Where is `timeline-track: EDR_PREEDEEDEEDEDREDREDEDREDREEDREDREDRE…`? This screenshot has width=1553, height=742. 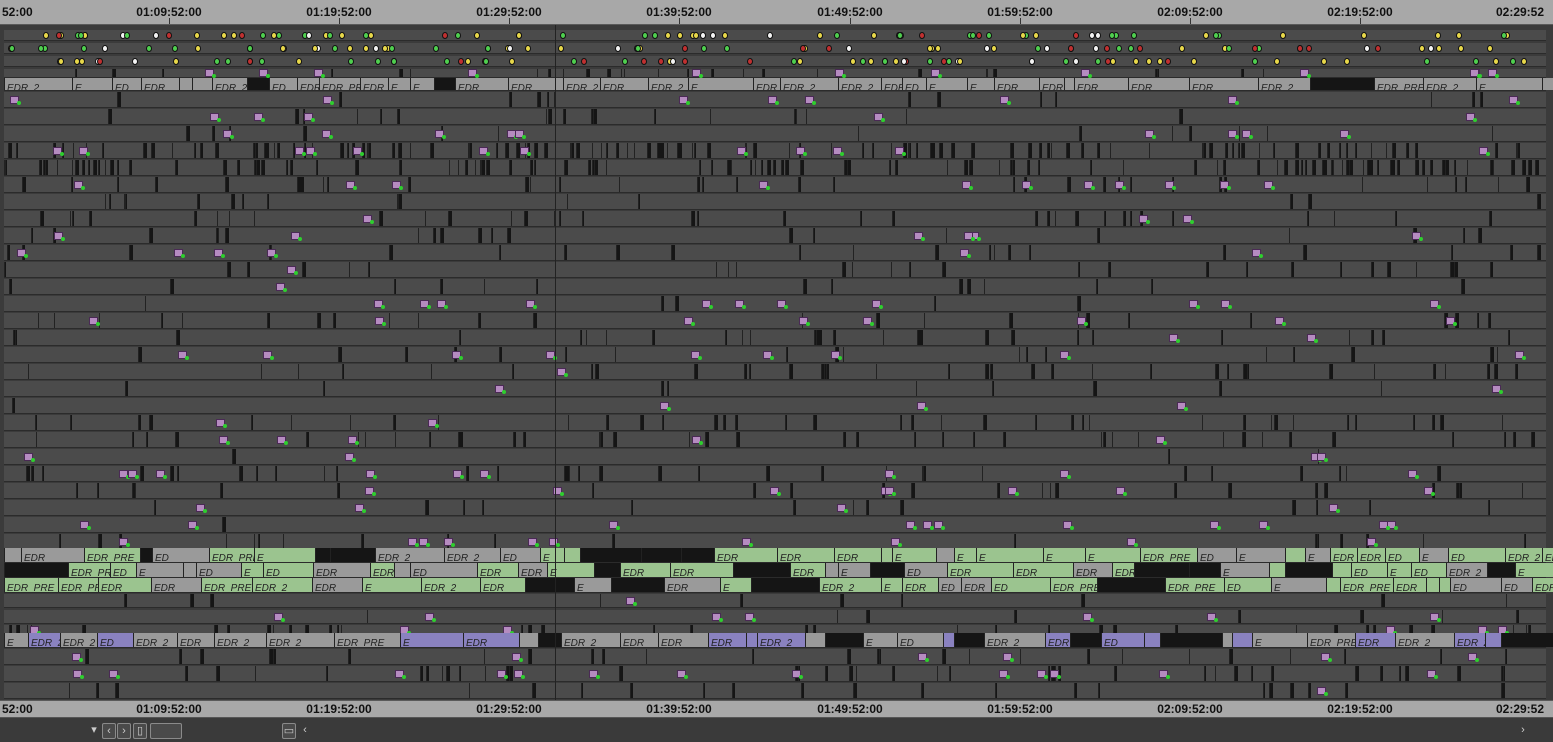 timeline-track: EDR_PREEDEEDEEDEDREDREDEDREDREEDREDREDRE… is located at coordinates (778, 570).